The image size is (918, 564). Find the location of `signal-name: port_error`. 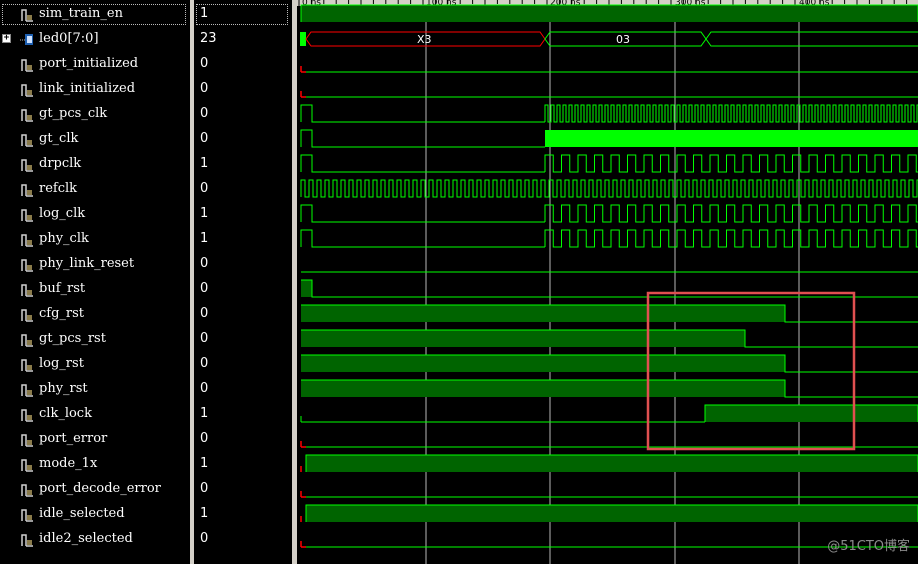

signal-name: port_error is located at coordinates (73, 438).